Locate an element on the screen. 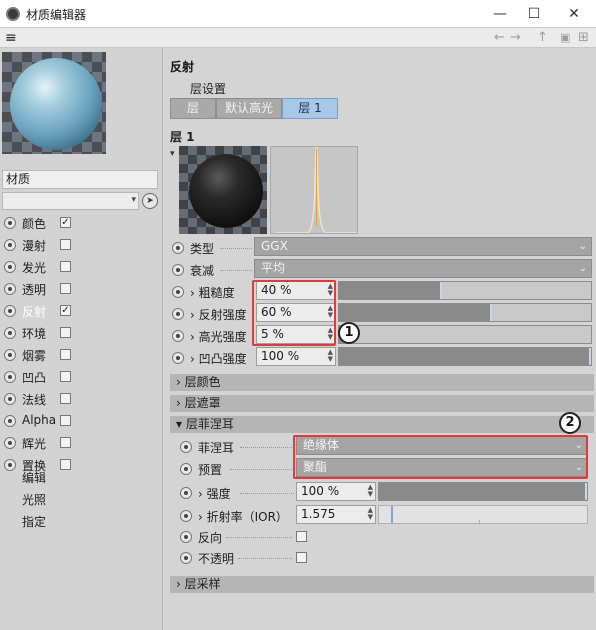 The height and width of the screenshot is (630, 596). channel-color: 颜色 ✓ is located at coordinates (80, 222).